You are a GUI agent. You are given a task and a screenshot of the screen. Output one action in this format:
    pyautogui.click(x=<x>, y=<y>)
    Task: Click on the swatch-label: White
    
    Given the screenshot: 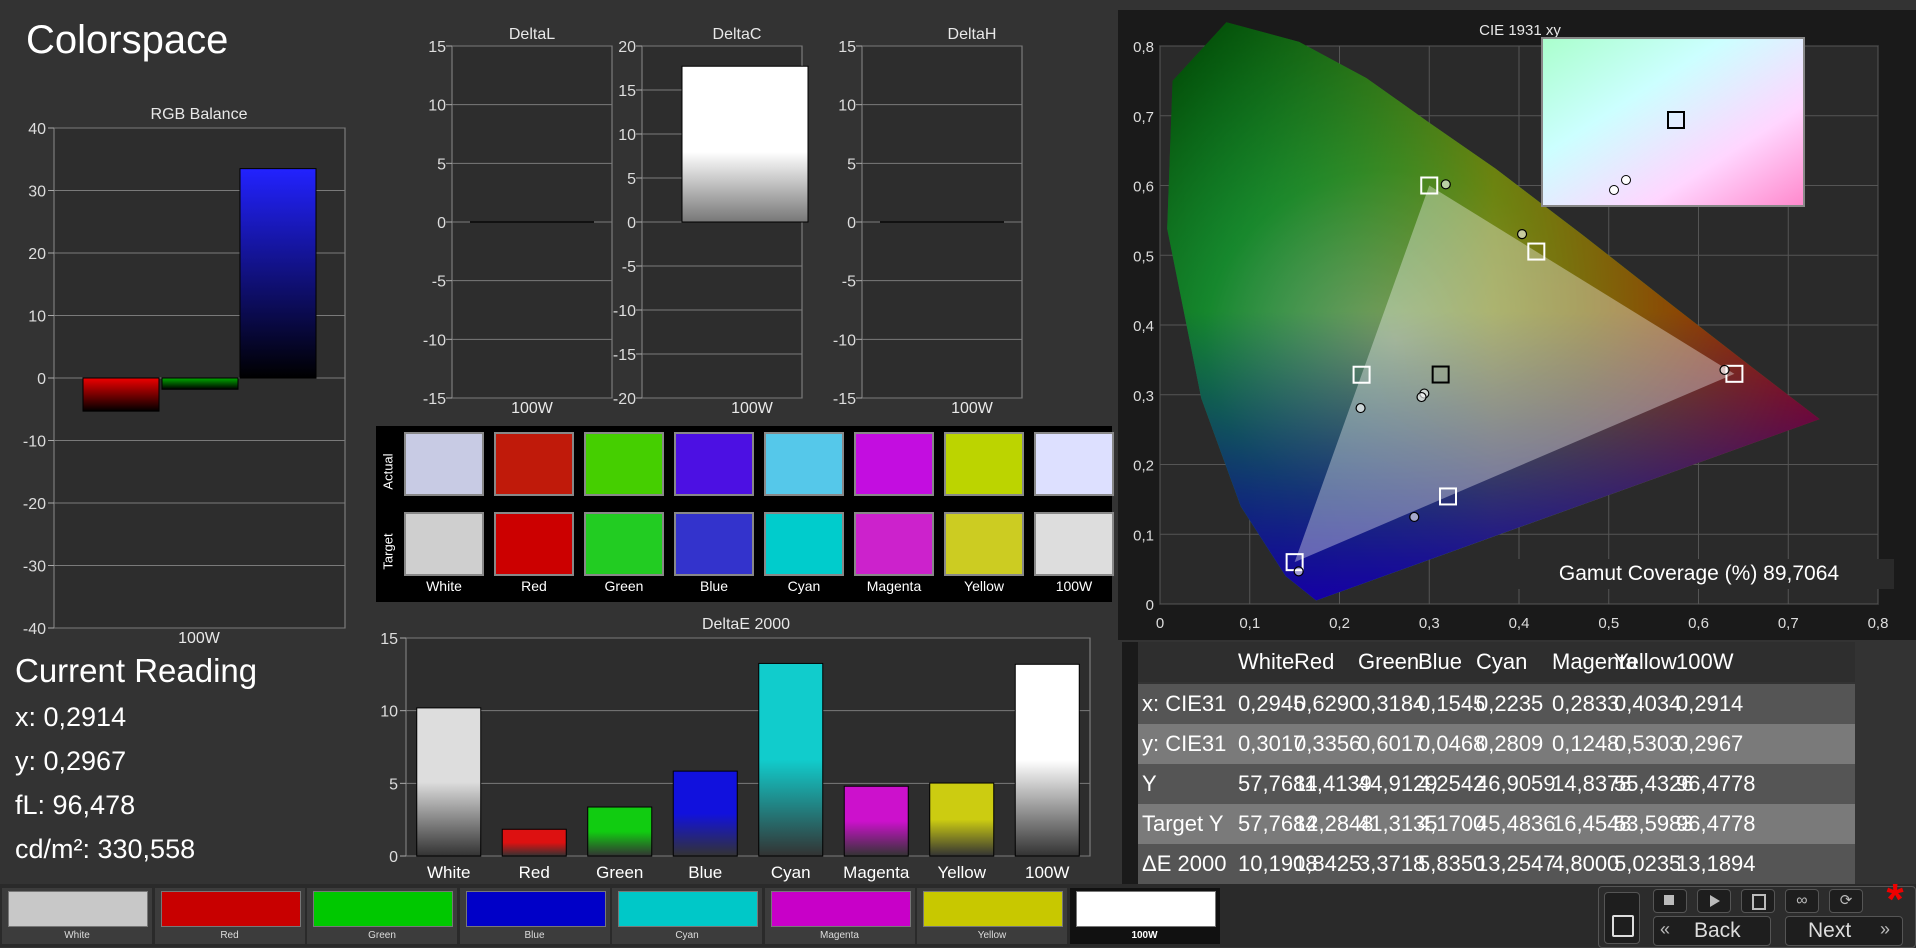 What is the action you would take?
    pyautogui.click(x=444, y=586)
    